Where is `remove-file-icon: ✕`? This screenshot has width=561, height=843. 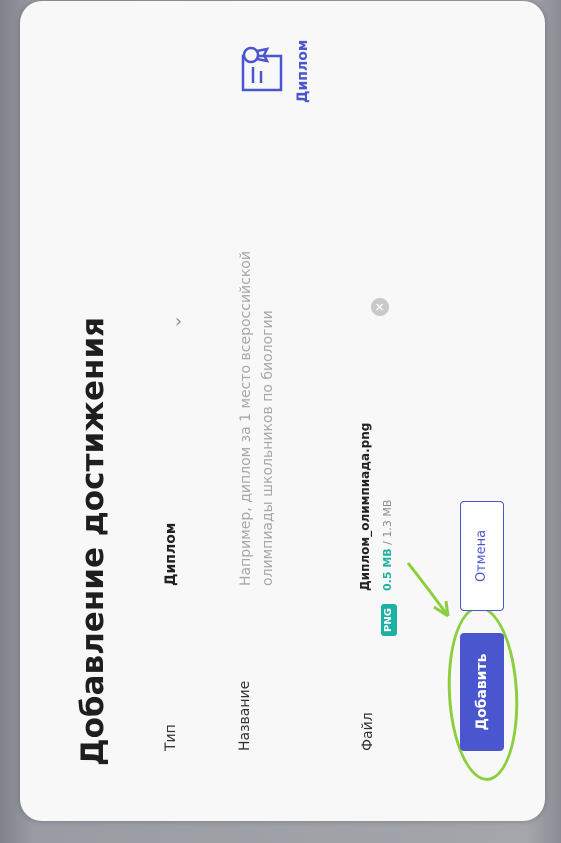 remove-file-icon: ✕ is located at coordinates (380, 307).